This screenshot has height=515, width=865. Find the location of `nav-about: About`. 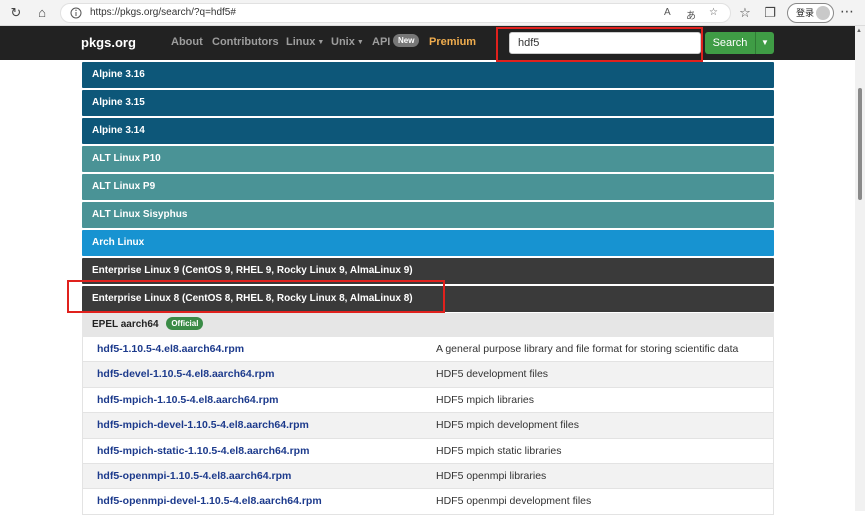

nav-about: About is located at coordinates (187, 42).